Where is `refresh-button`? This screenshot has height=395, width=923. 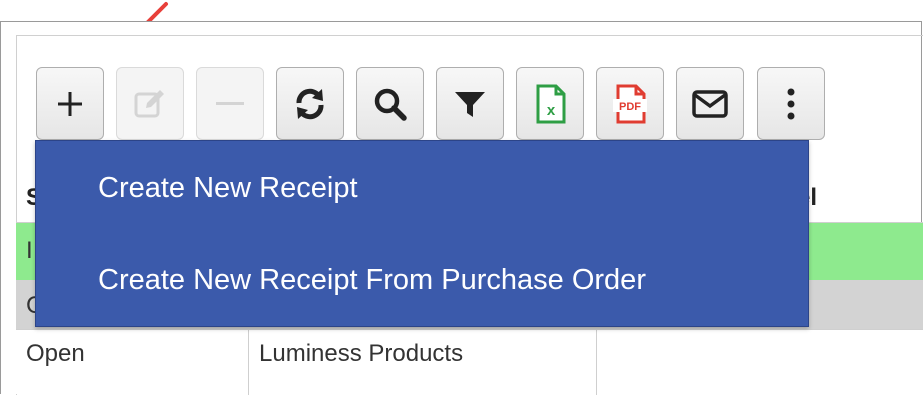 refresh-button is located at coordinates (310, 103).